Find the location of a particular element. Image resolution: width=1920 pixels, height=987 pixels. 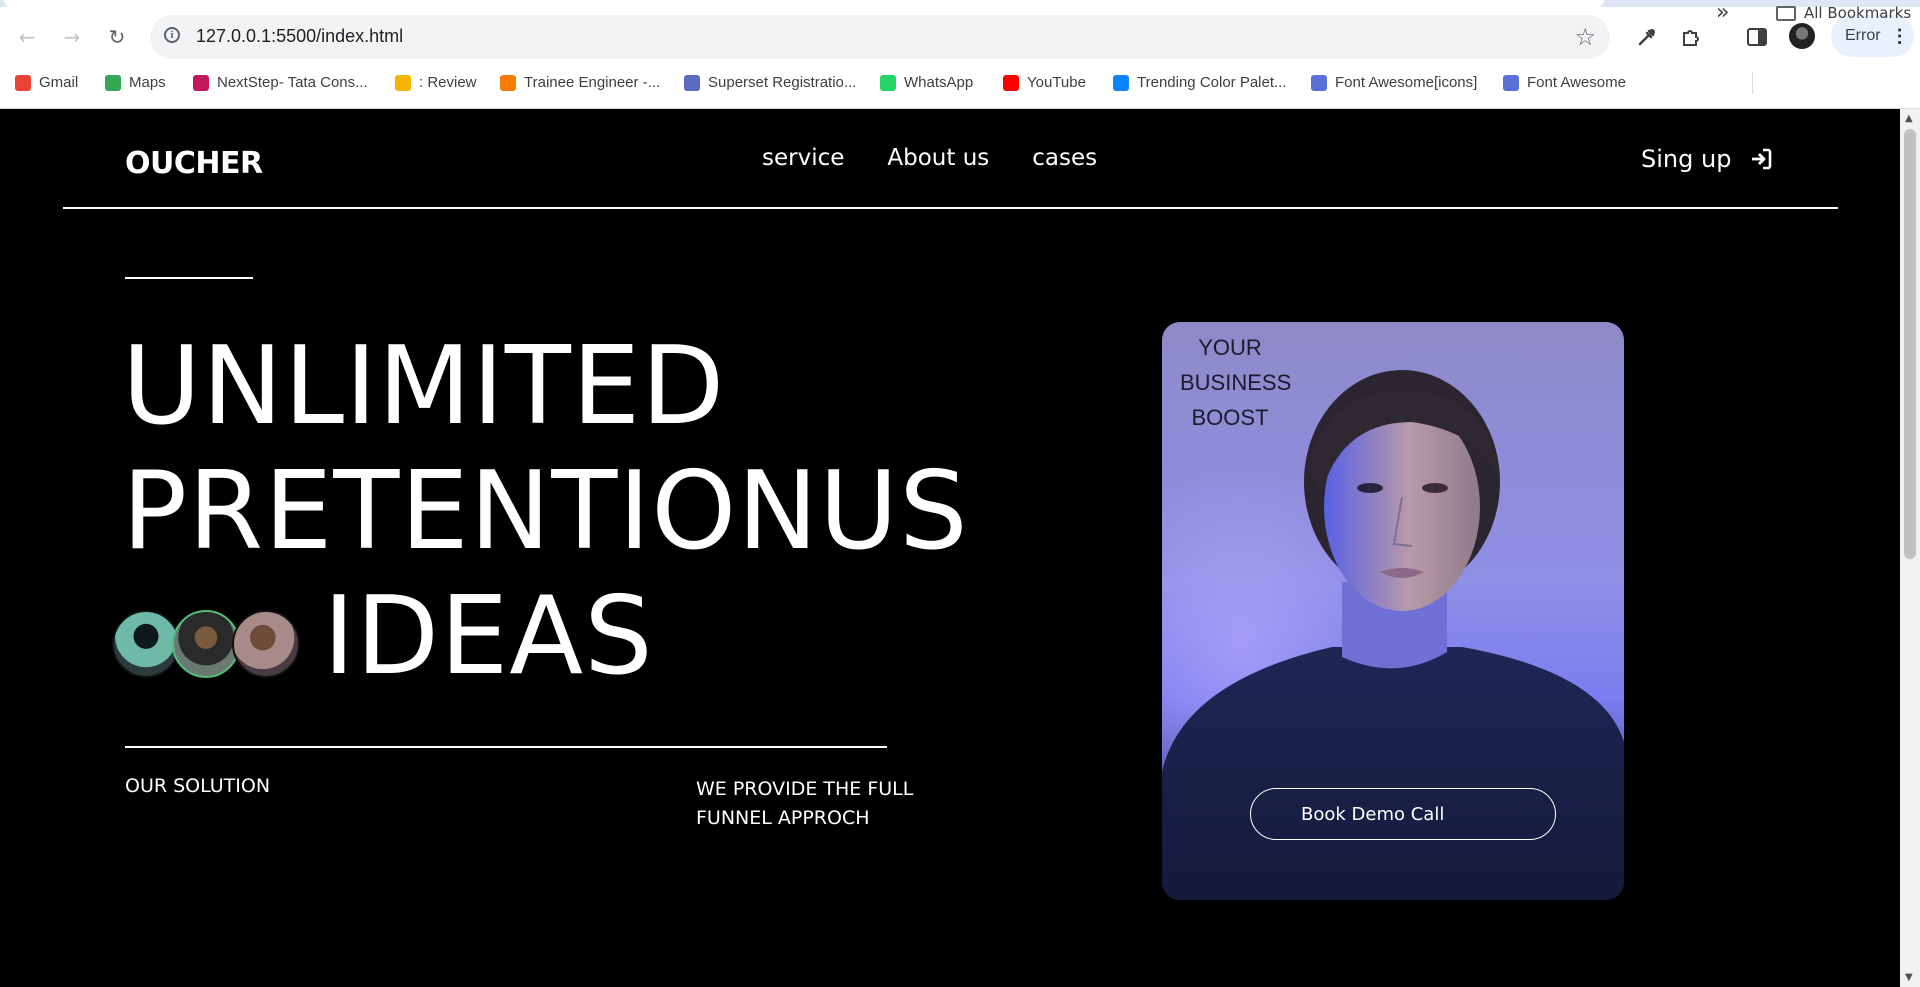

site-nav: service About us cases is located at coordinates (929, 158).